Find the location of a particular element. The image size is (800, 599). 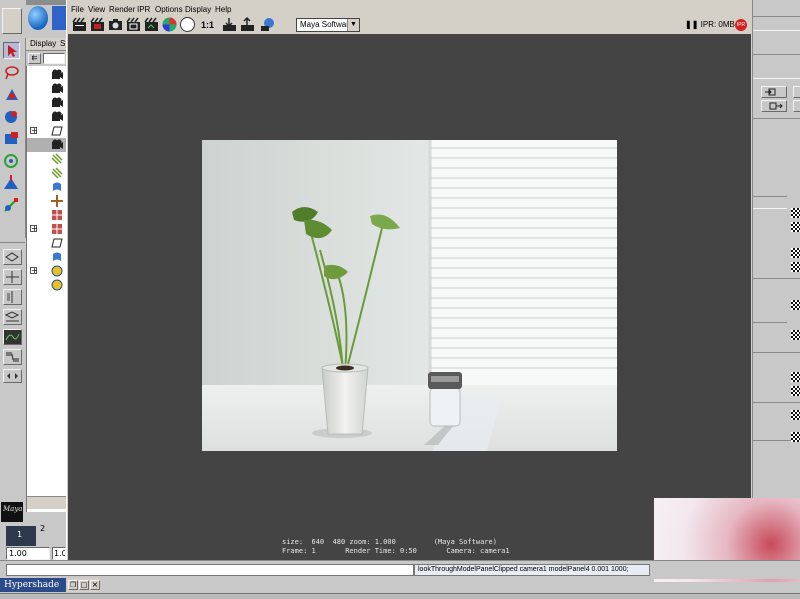

restore-window-icon: ❐ is located at coordinates (73, 585).